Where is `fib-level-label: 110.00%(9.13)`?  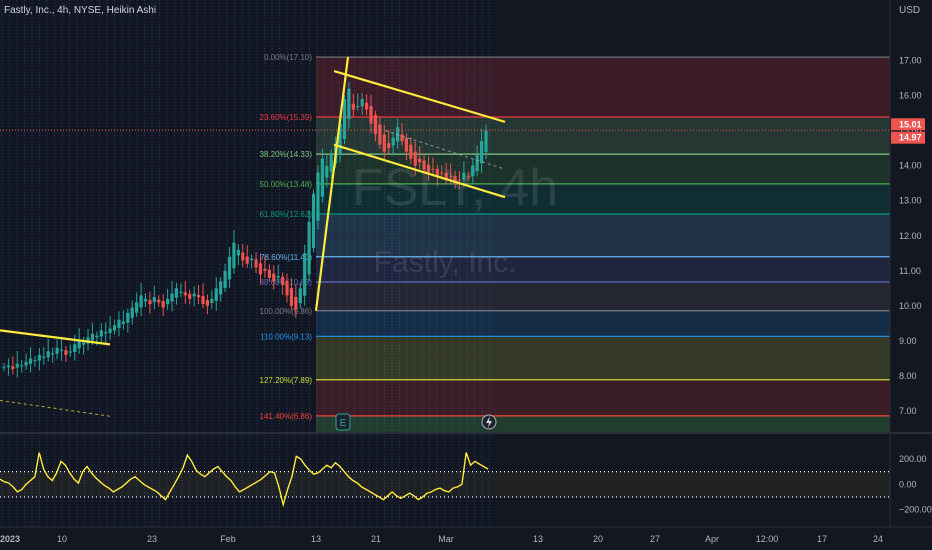 fib-level-label: 110.00%(9.13) is located at coordinates (286, 336).